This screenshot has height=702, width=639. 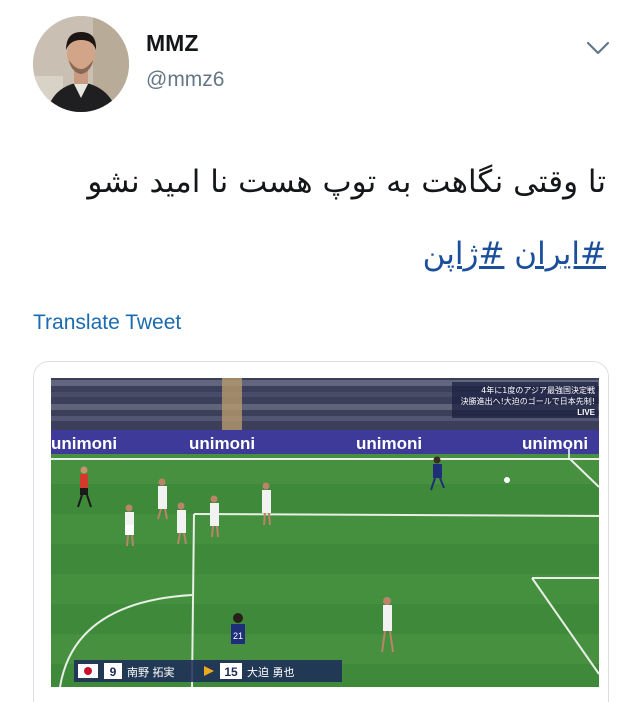 What do you see at coordinates (271, 672) in the screenshot?
I see `player2-name: 大迫 勇也` at bounding box center [271, 672].